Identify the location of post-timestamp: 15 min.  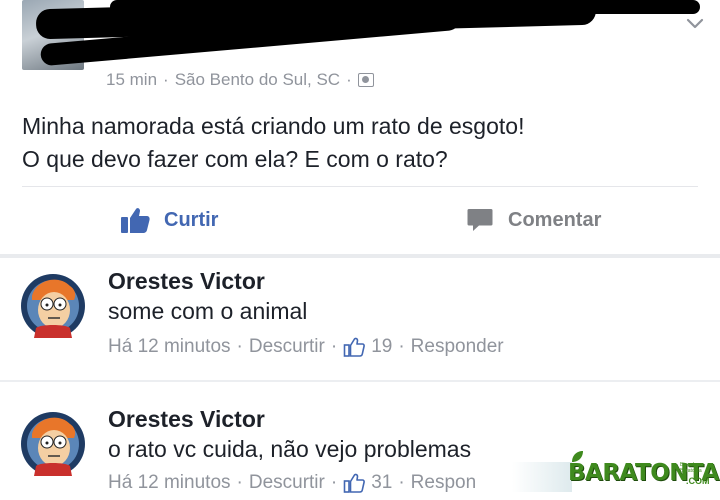
(131, 80).